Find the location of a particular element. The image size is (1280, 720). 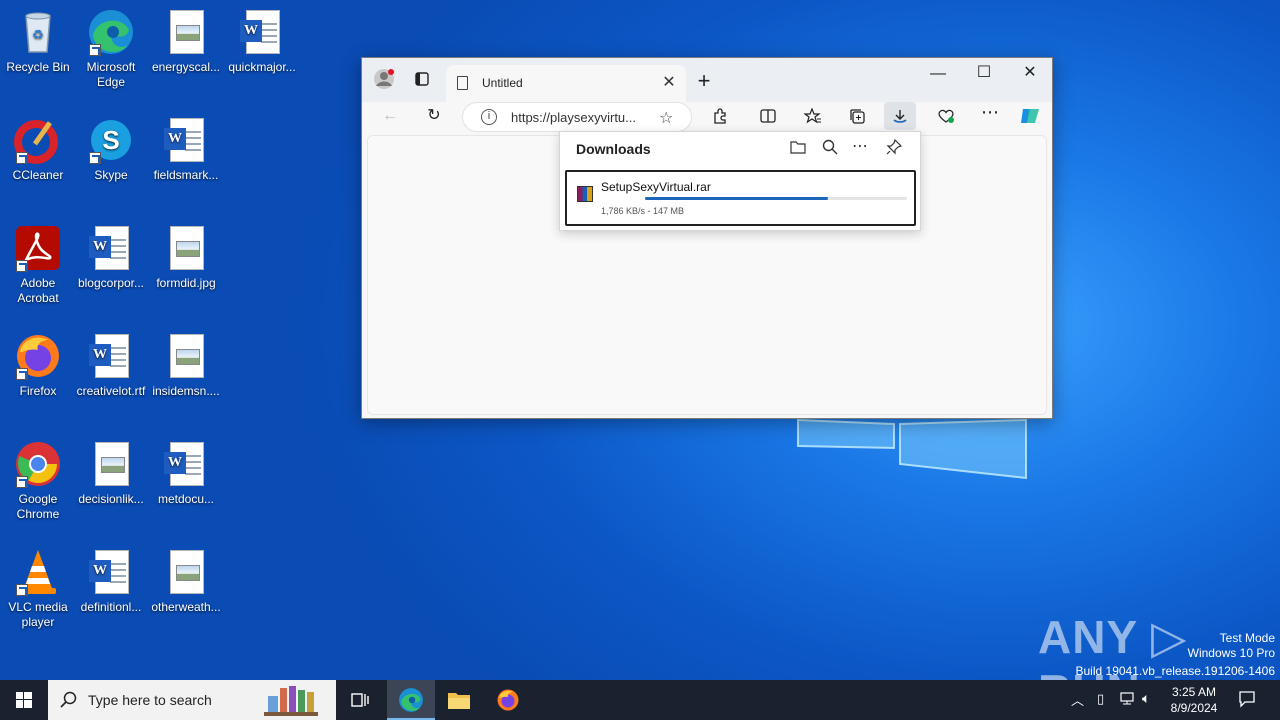

extensions-icon is located at coordinates (720, 116).